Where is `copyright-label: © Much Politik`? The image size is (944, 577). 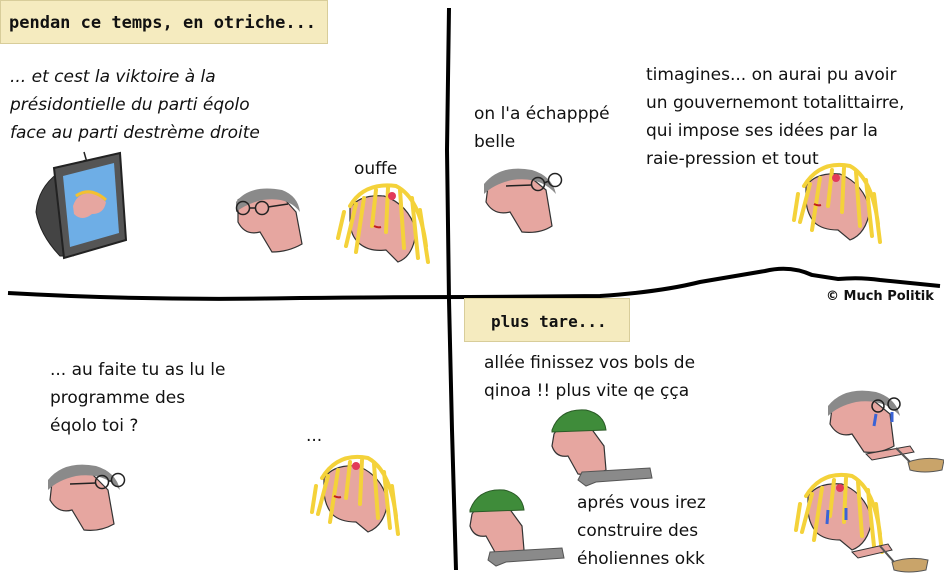 copyright-label: © Much Politik is located at coordinates (880, 296).